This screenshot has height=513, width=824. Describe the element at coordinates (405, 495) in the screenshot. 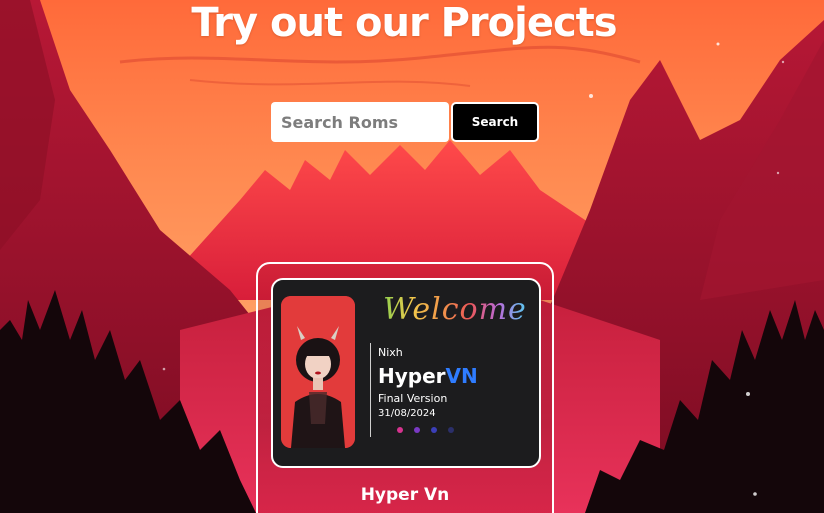

I see `project-title: Hyper Vn` at that location.